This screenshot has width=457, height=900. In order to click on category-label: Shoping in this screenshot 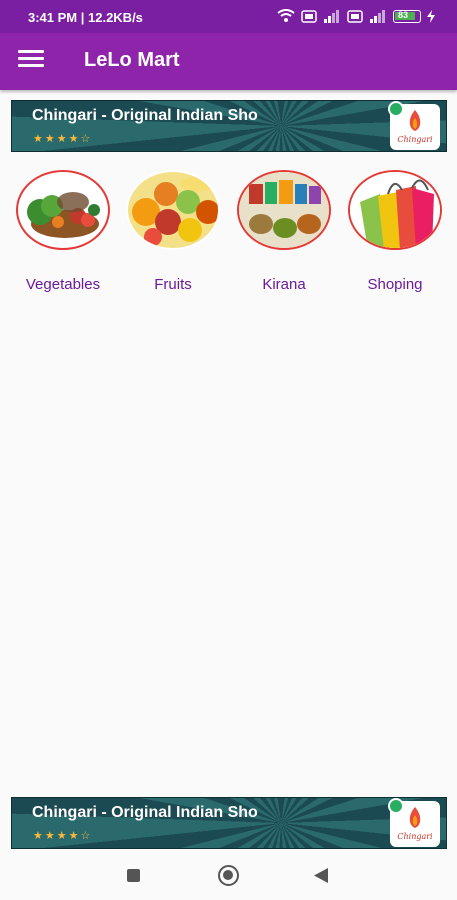, I will do `click(395, 284)`.